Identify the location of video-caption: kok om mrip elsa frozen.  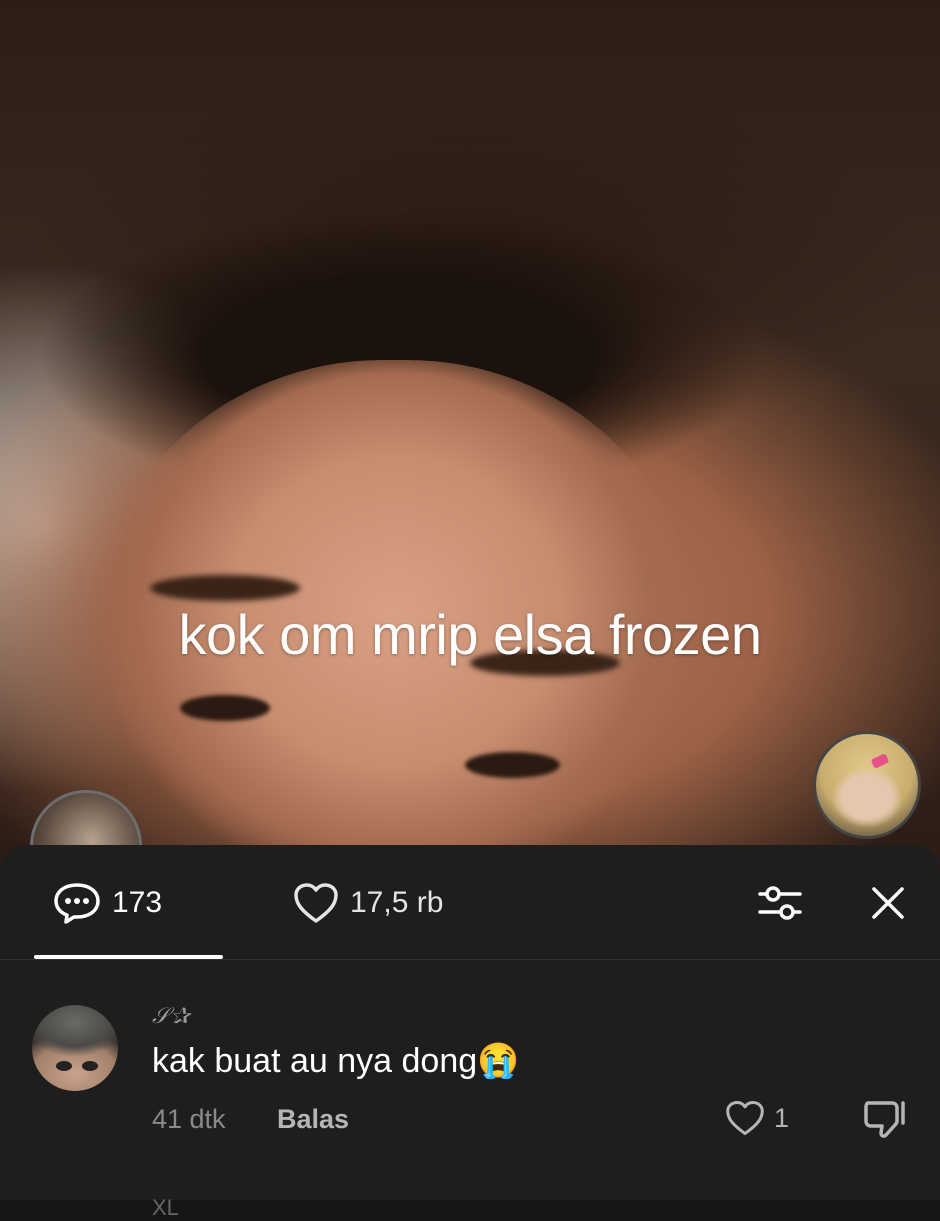
(470, 634).